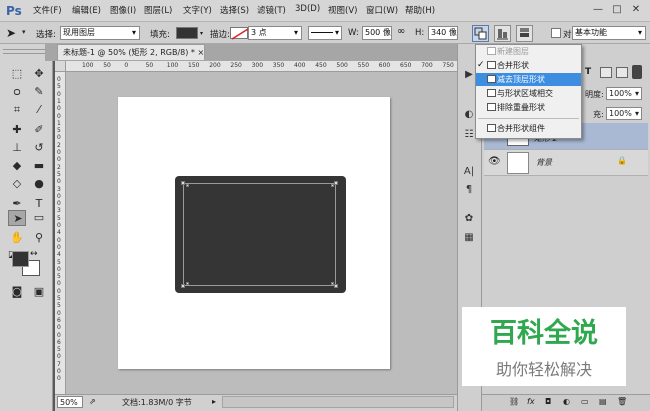  I want to click on restore-button: □, so click(617, 10).